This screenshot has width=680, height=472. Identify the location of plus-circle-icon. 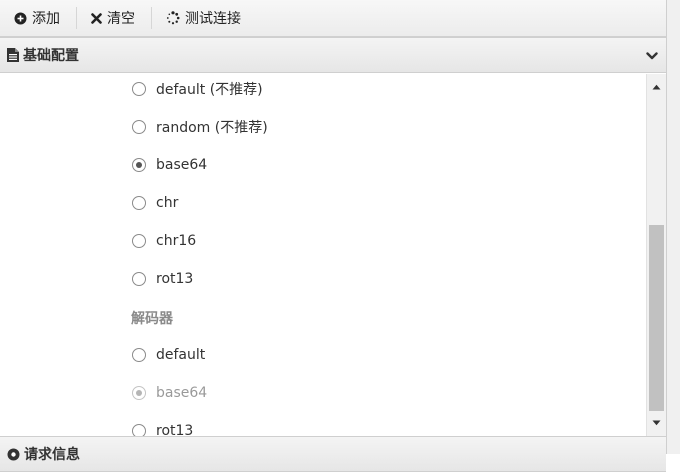
(20, 18).